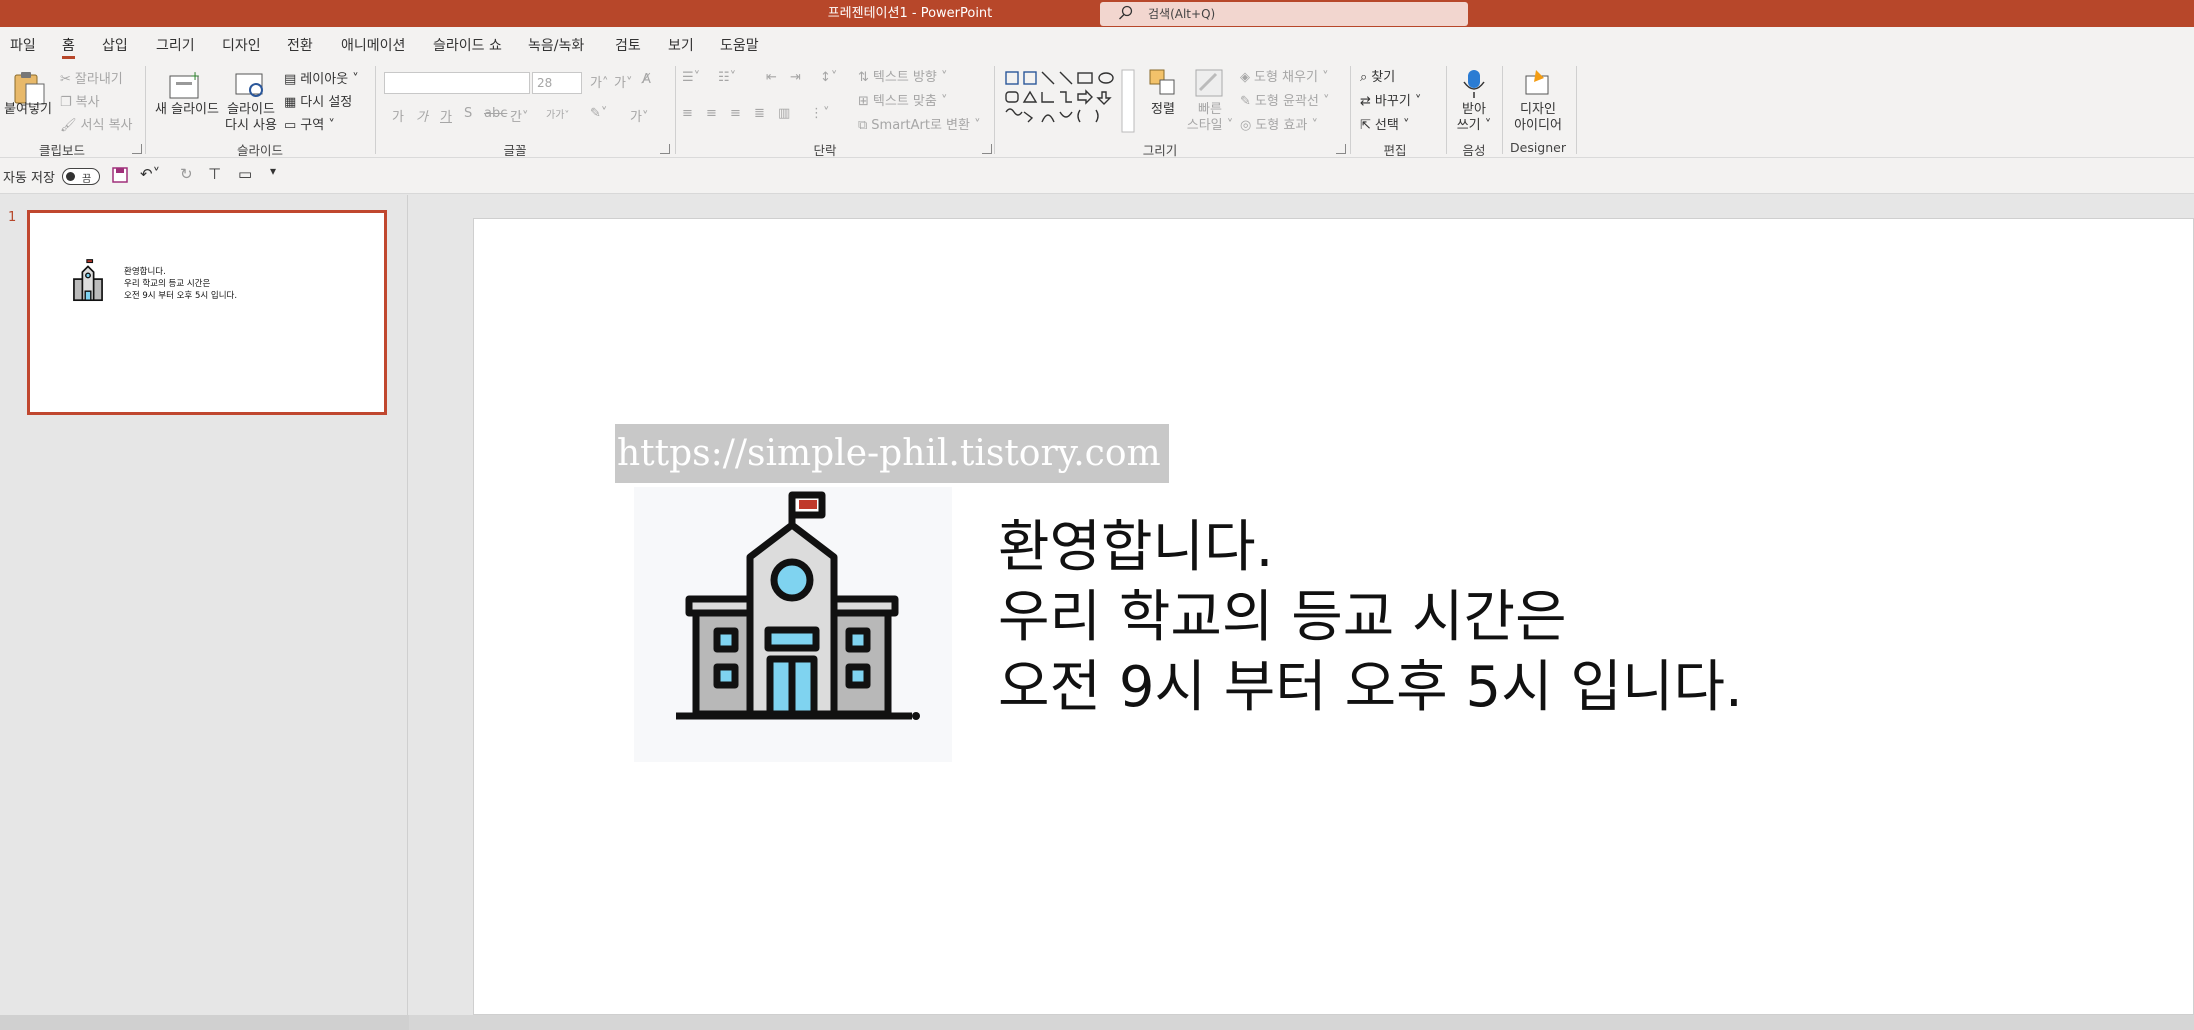  What do you see at coordinates (91, 77) in the screenshot?
I see `cut-button: ✂ 잘라내기` at bounding box center [91, 77].